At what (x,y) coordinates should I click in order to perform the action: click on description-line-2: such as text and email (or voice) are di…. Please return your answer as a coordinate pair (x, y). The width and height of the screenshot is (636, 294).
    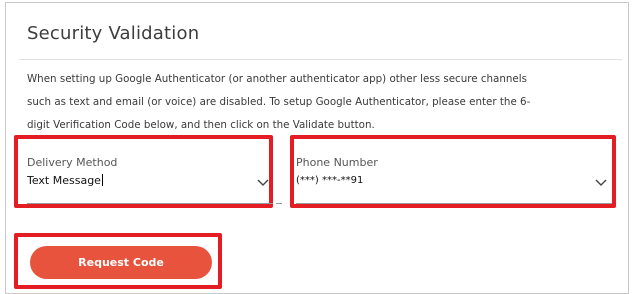
    Looking at the image, I should click on (279, 102).